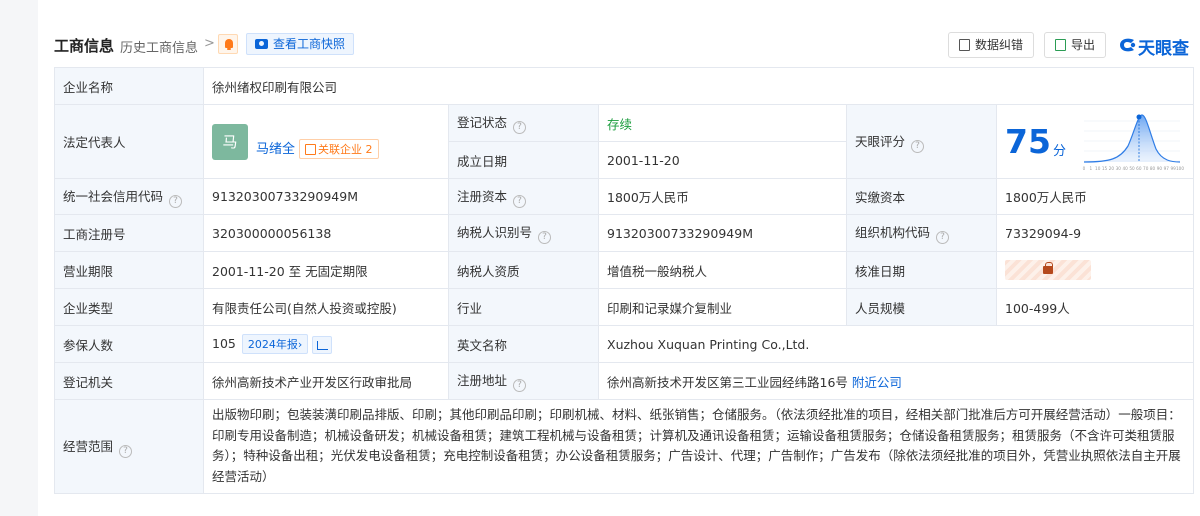 The width and height of the screenshot is (1200, 516). I want to click on reg-status-label: 登记状态, so click(482, 122).